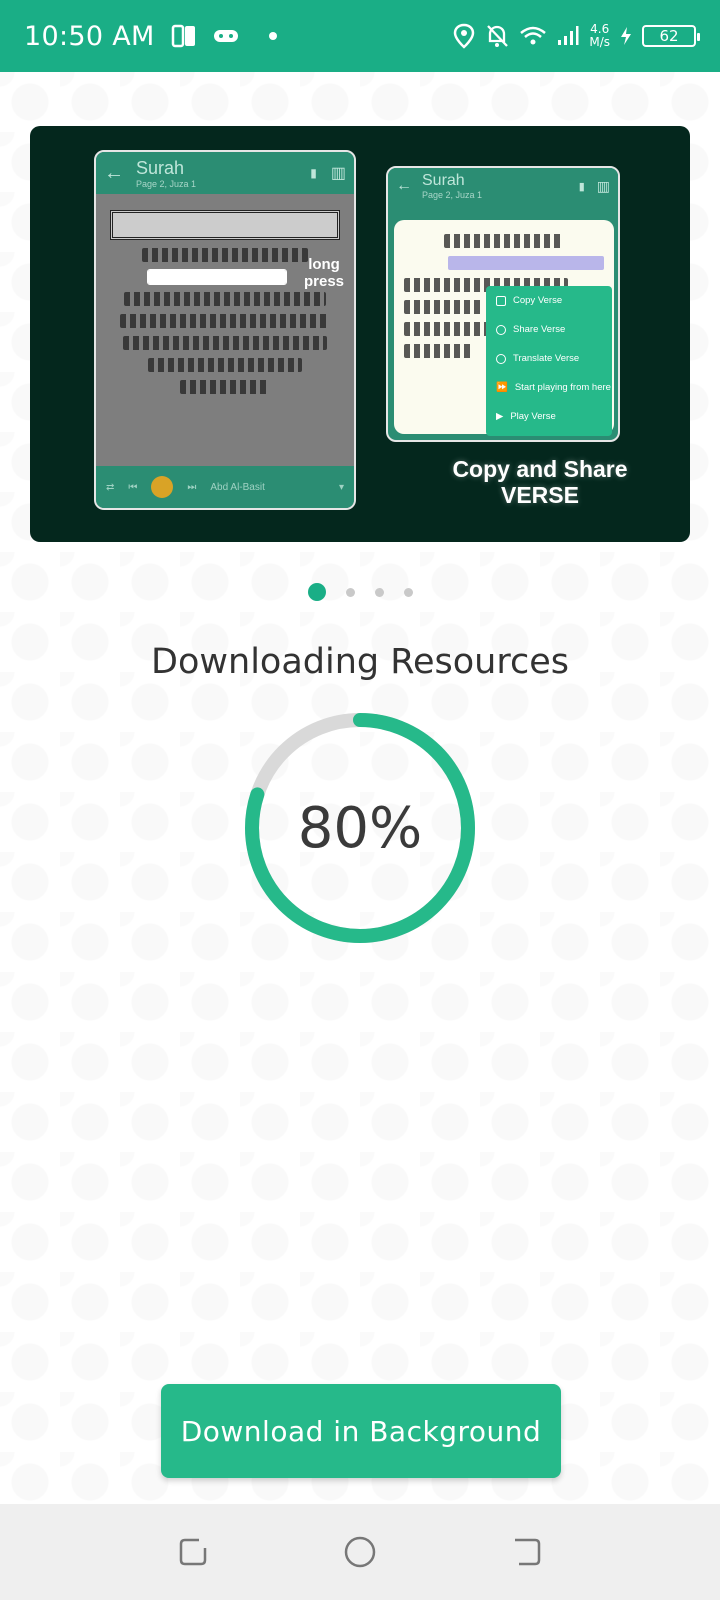  What do you see at coordinates (360, 662) in the screenshot?
I see `page-title: Downloading Resources` at bounding box center [360, 662].